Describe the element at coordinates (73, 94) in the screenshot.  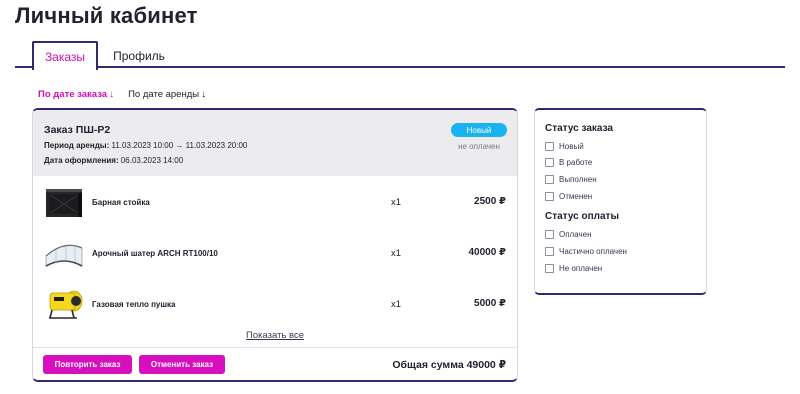
I see `sort-by-order-date-label: По дате заказа` at that location.